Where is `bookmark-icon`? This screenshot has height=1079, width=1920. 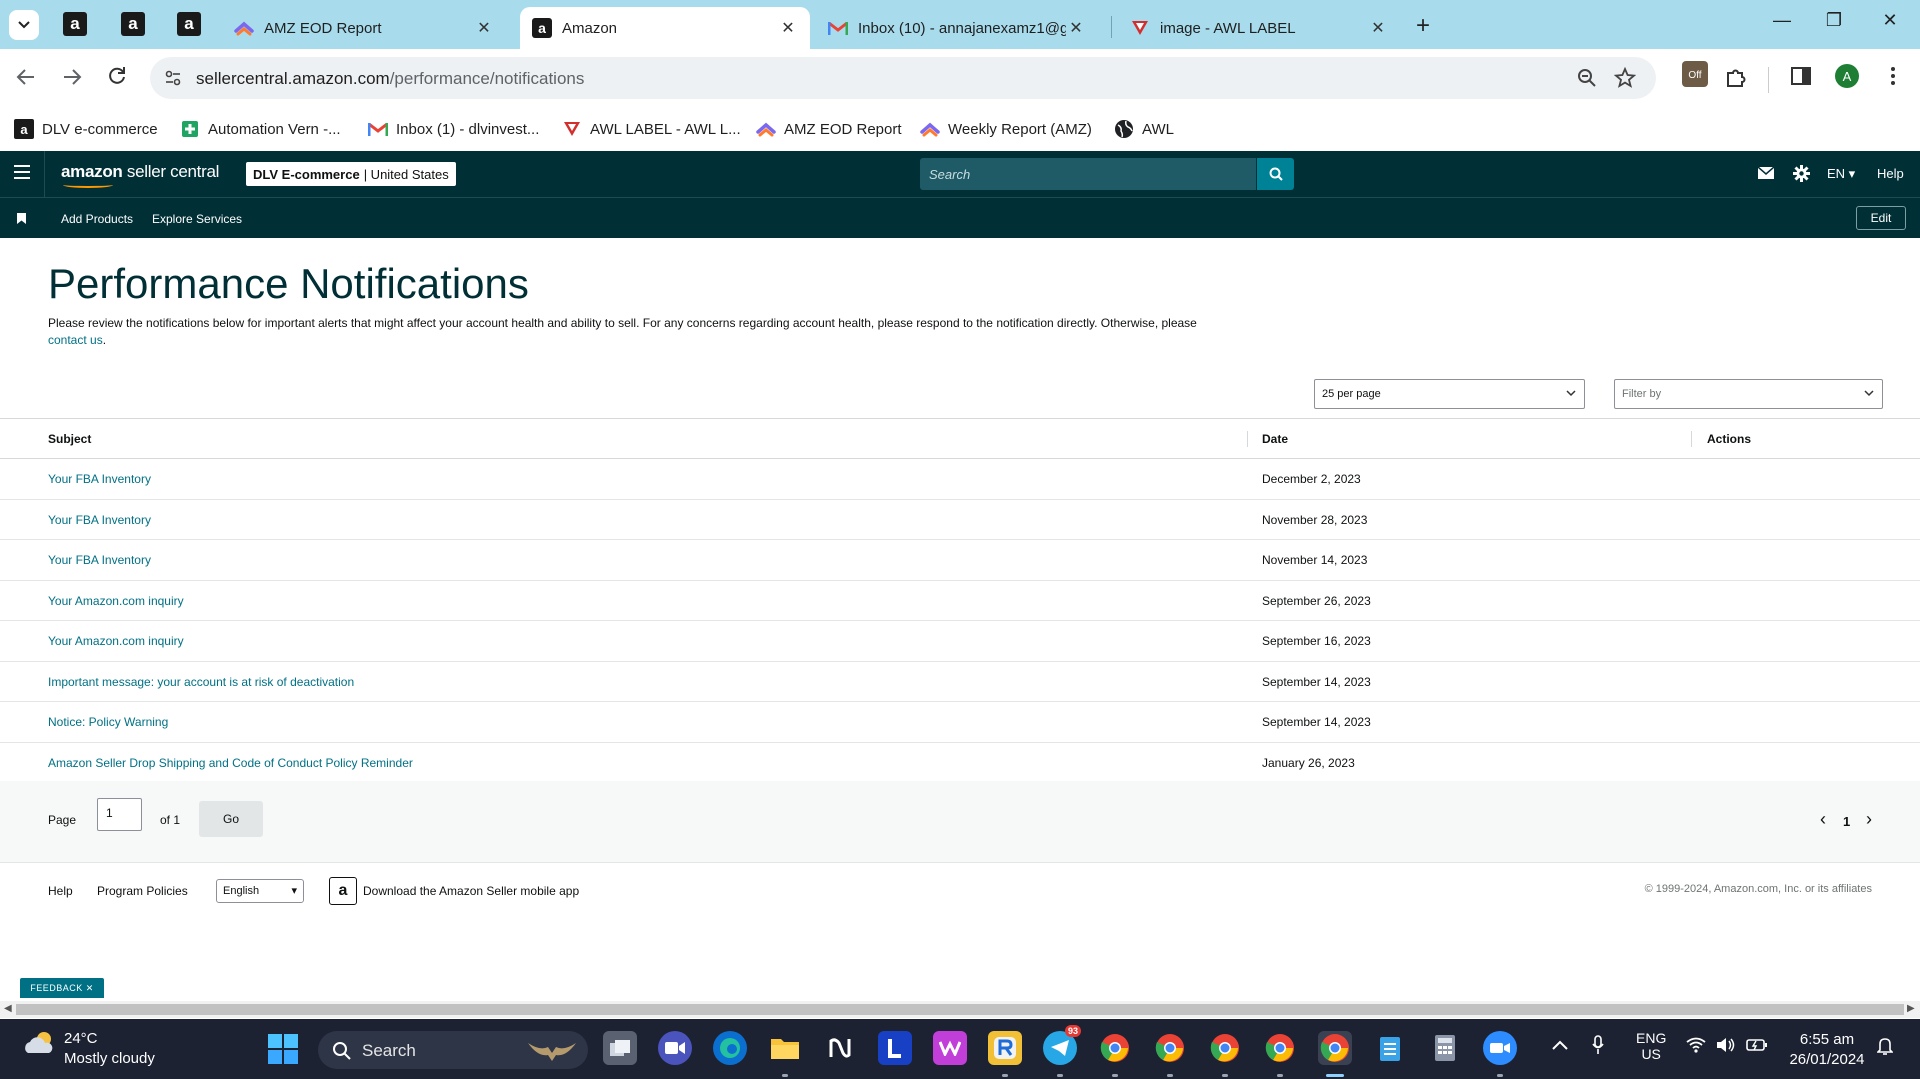
bookmark-icon is located at coordinates (21, 220).